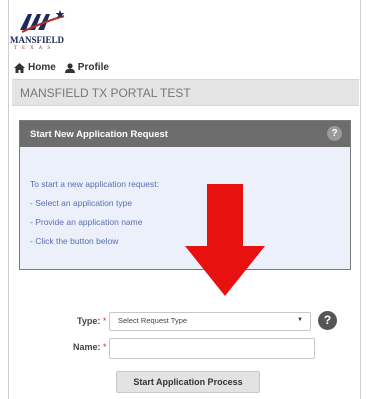 Image resolution: width=367 pixels, height=399 pixels. I want to click on type-label: Type: *, so click(91, 321).